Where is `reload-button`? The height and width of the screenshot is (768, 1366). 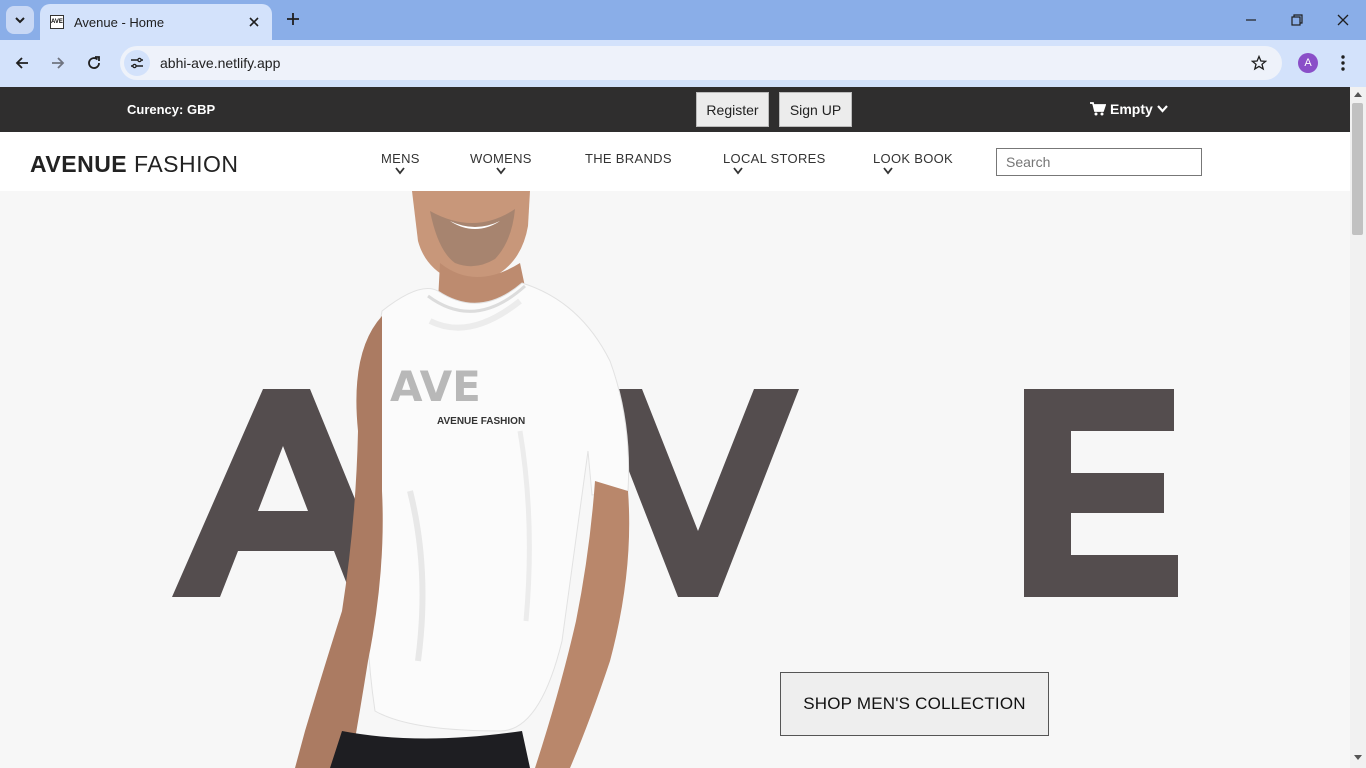
reload-button is located at coordinates (94, 63).